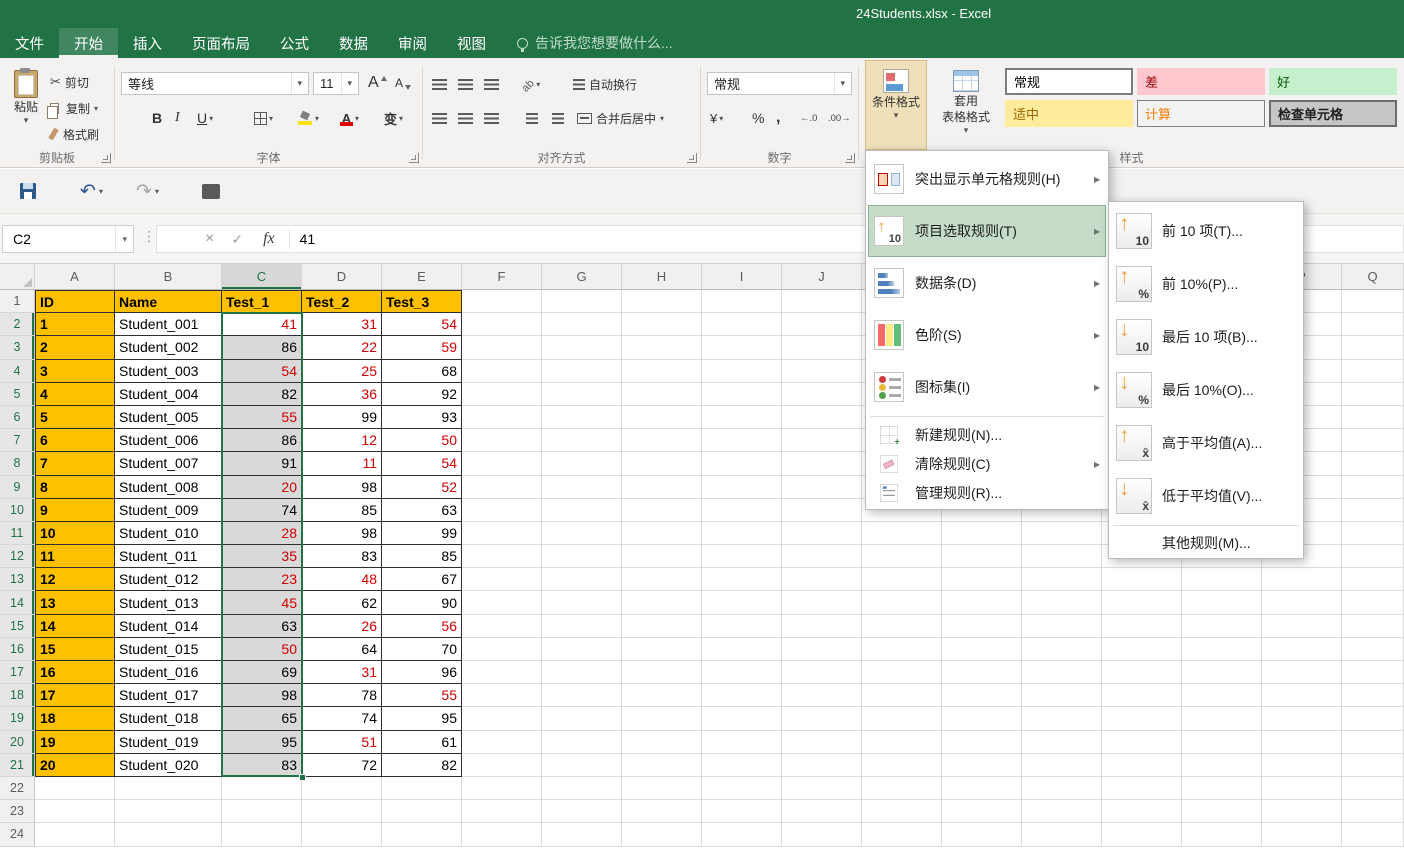  I want to click on cell-G9, so click(582, 487).